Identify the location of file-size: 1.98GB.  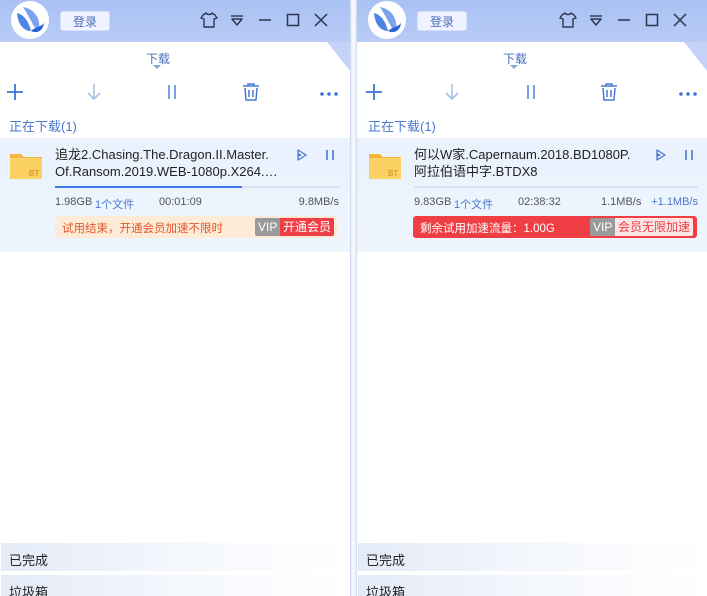
(74, 202).